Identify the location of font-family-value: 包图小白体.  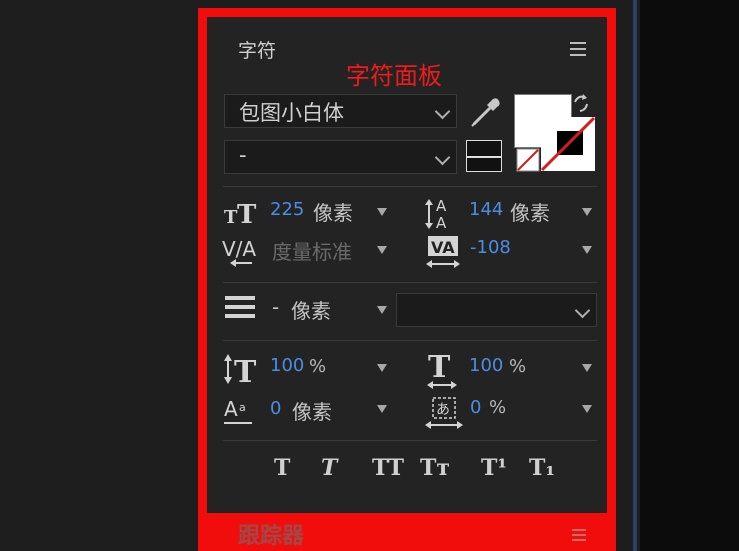
(291, 113).